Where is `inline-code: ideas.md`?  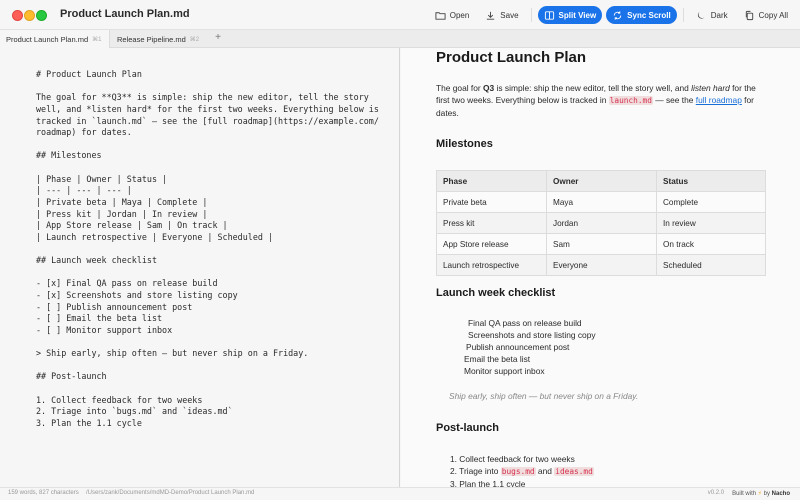 inline-code: ideas.md is located at coordinates (574, 472).